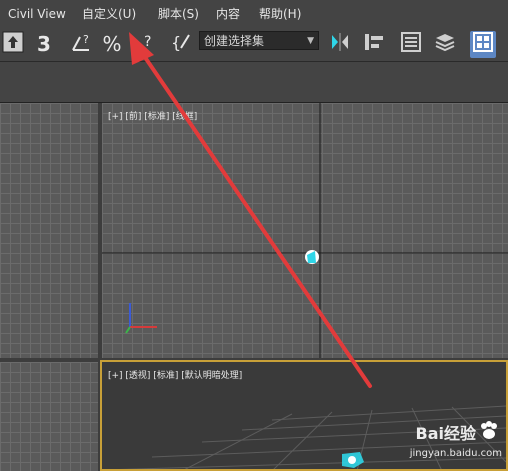  I want to click on watermark-brand: Bai经验, so click(445, 433).